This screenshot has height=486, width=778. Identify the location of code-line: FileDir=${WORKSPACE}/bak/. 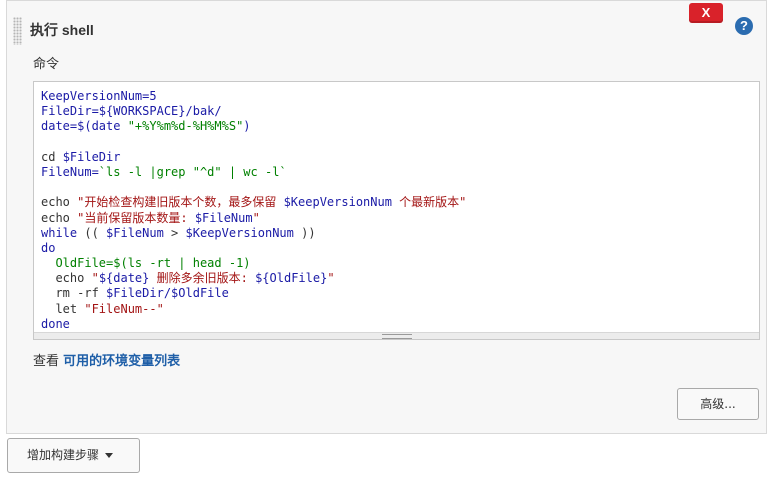
(253, 111).